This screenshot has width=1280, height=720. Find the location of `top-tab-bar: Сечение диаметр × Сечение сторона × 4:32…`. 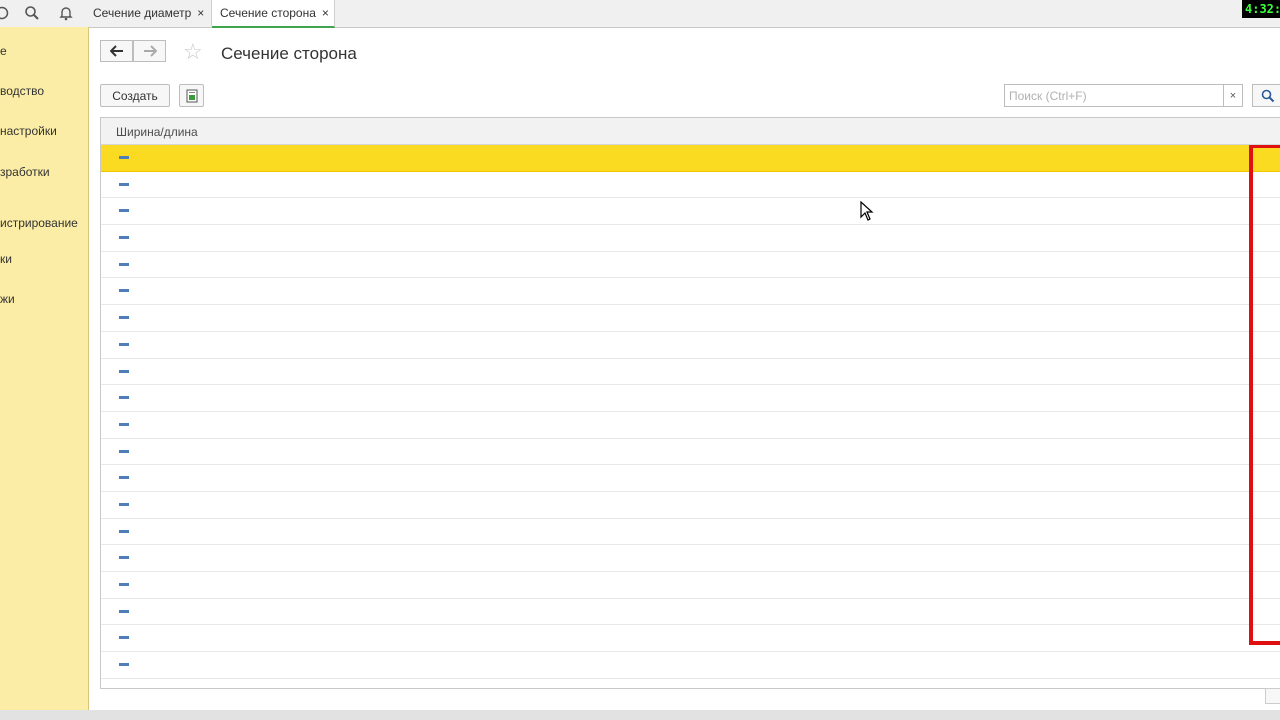

top-tab-bar: Сечение диаметр × Сечение сторона × 4:32… is located at coordinates (640, 14).